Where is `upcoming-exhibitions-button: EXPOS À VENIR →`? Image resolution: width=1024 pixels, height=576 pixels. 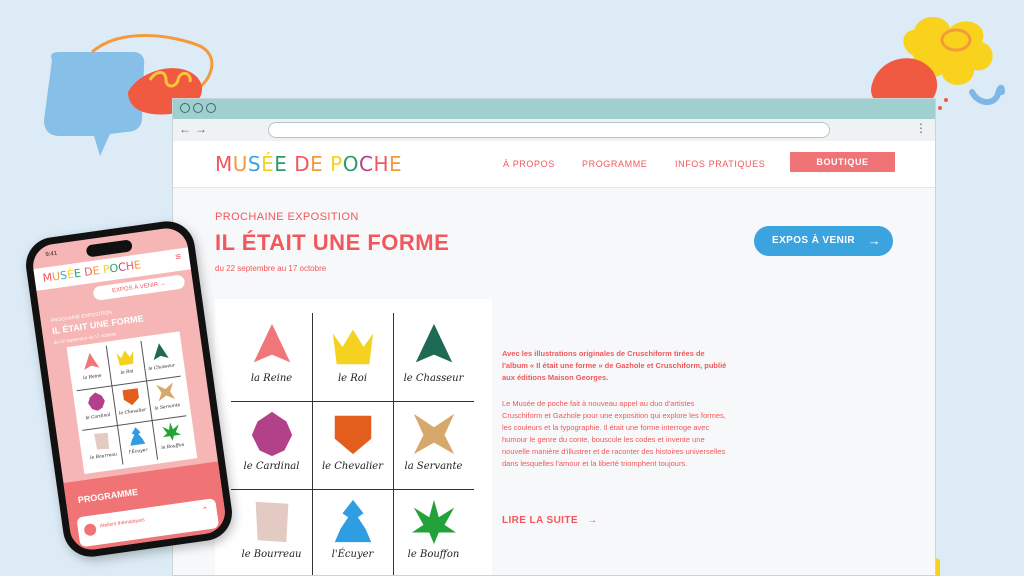
upcoming-exhibitions-button: EXPOS À VENIR → is located at coordinates (823, 241).